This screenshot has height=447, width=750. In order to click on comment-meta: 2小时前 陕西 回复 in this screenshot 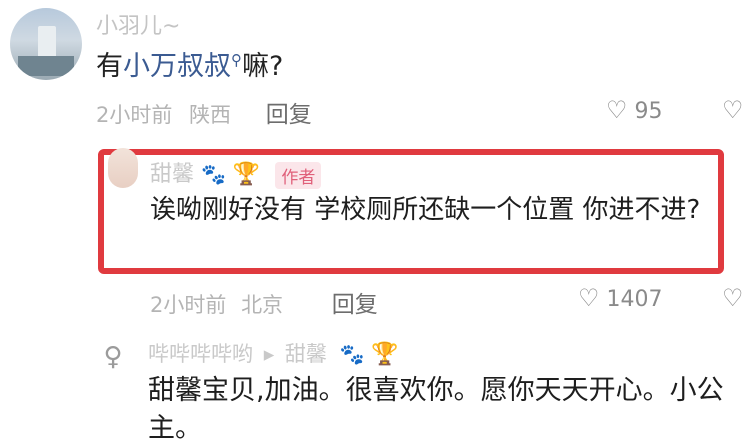, I will do `click(204, 112)`.